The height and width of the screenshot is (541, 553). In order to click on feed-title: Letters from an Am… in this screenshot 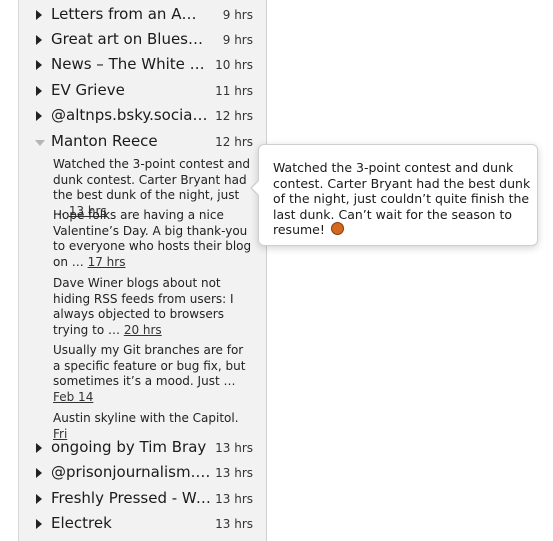, I will do `click(131, 14)`.